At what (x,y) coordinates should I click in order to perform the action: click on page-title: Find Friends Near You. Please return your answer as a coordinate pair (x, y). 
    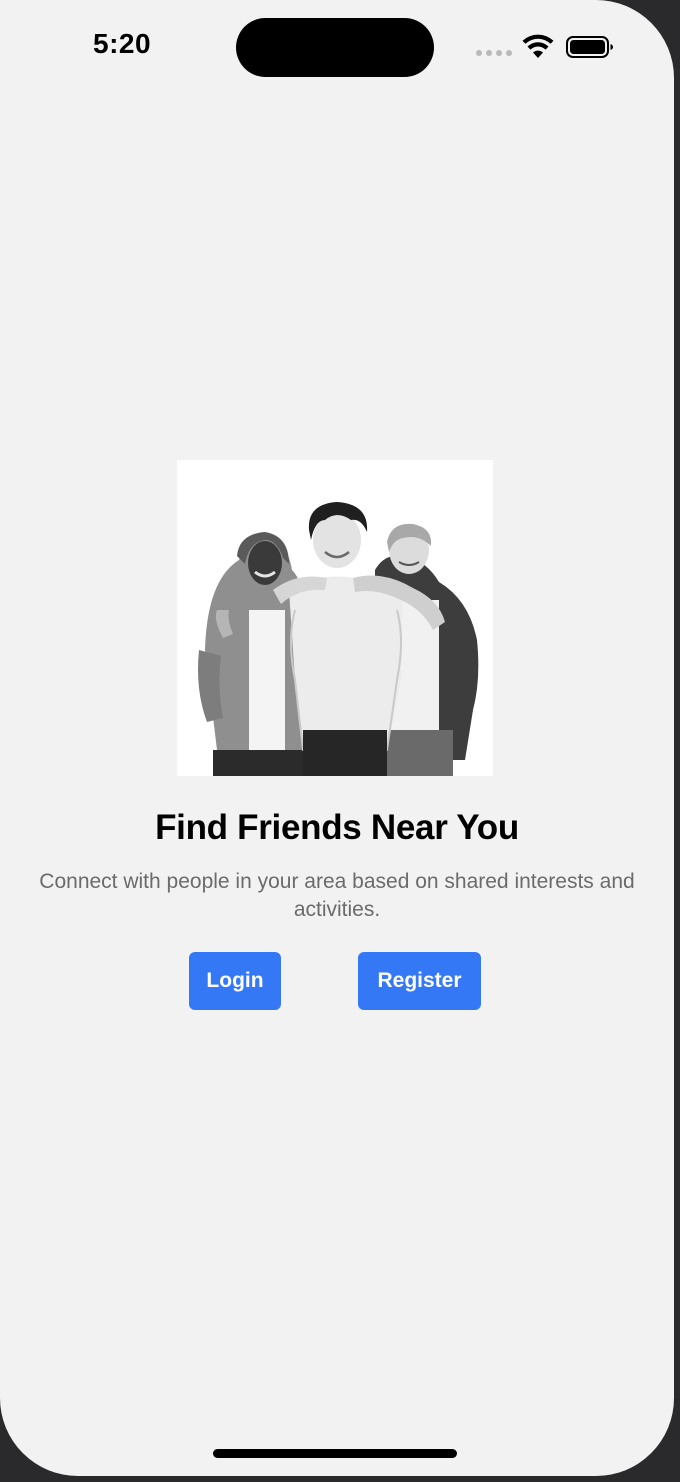
    Looking at the image, I should click on (337, 827).